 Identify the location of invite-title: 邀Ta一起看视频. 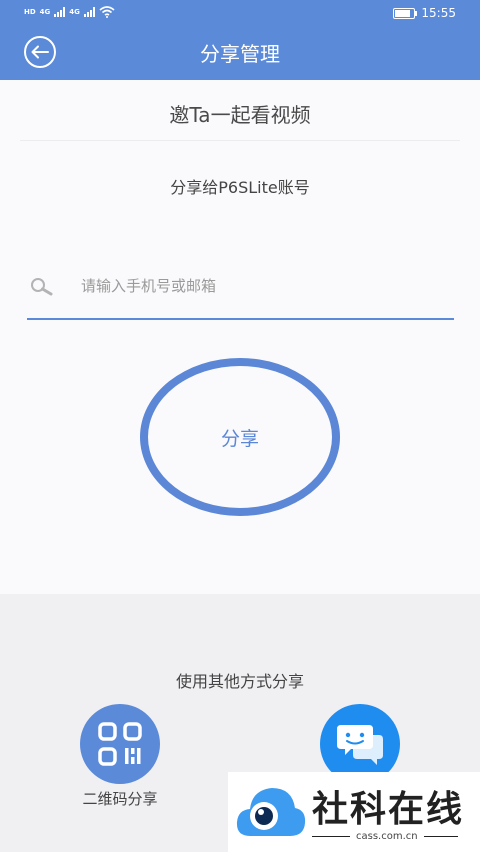
(240, 120).